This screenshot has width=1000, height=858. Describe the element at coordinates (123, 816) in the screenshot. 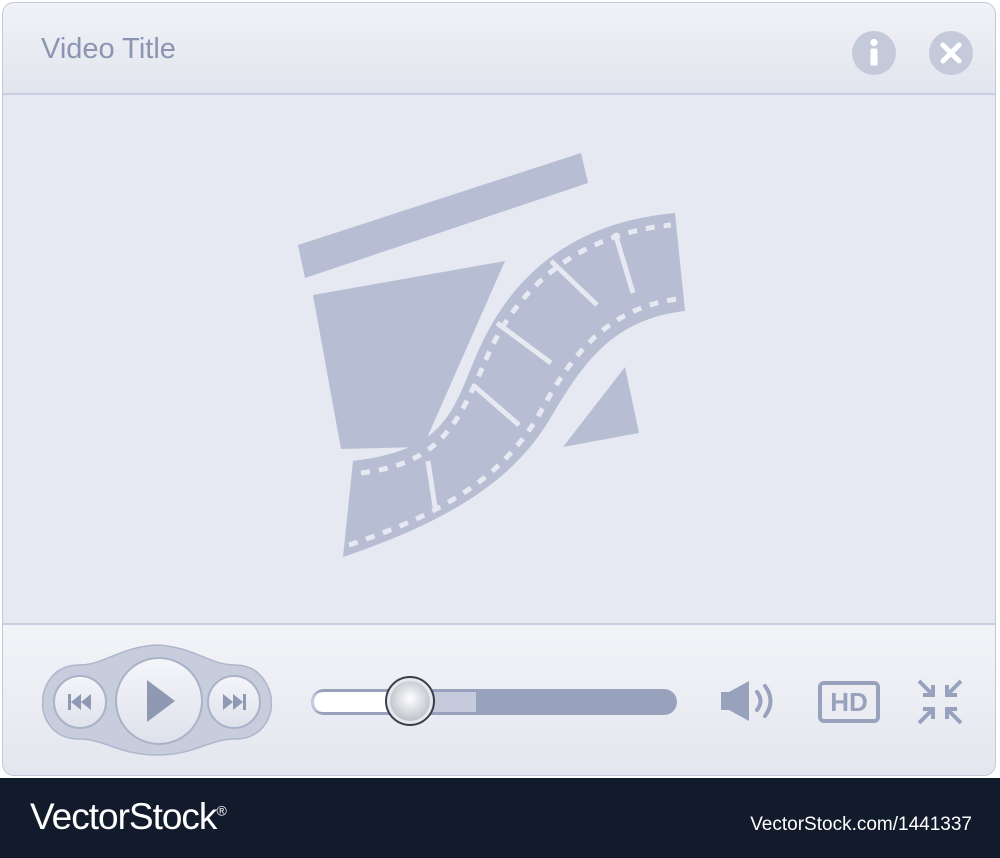

I see `brand-name: VectorStock` at that location.